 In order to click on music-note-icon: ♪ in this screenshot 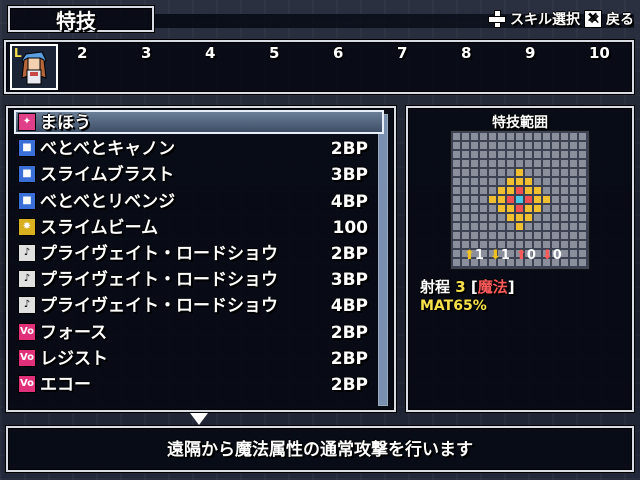, I will do `click(27, 253)`.